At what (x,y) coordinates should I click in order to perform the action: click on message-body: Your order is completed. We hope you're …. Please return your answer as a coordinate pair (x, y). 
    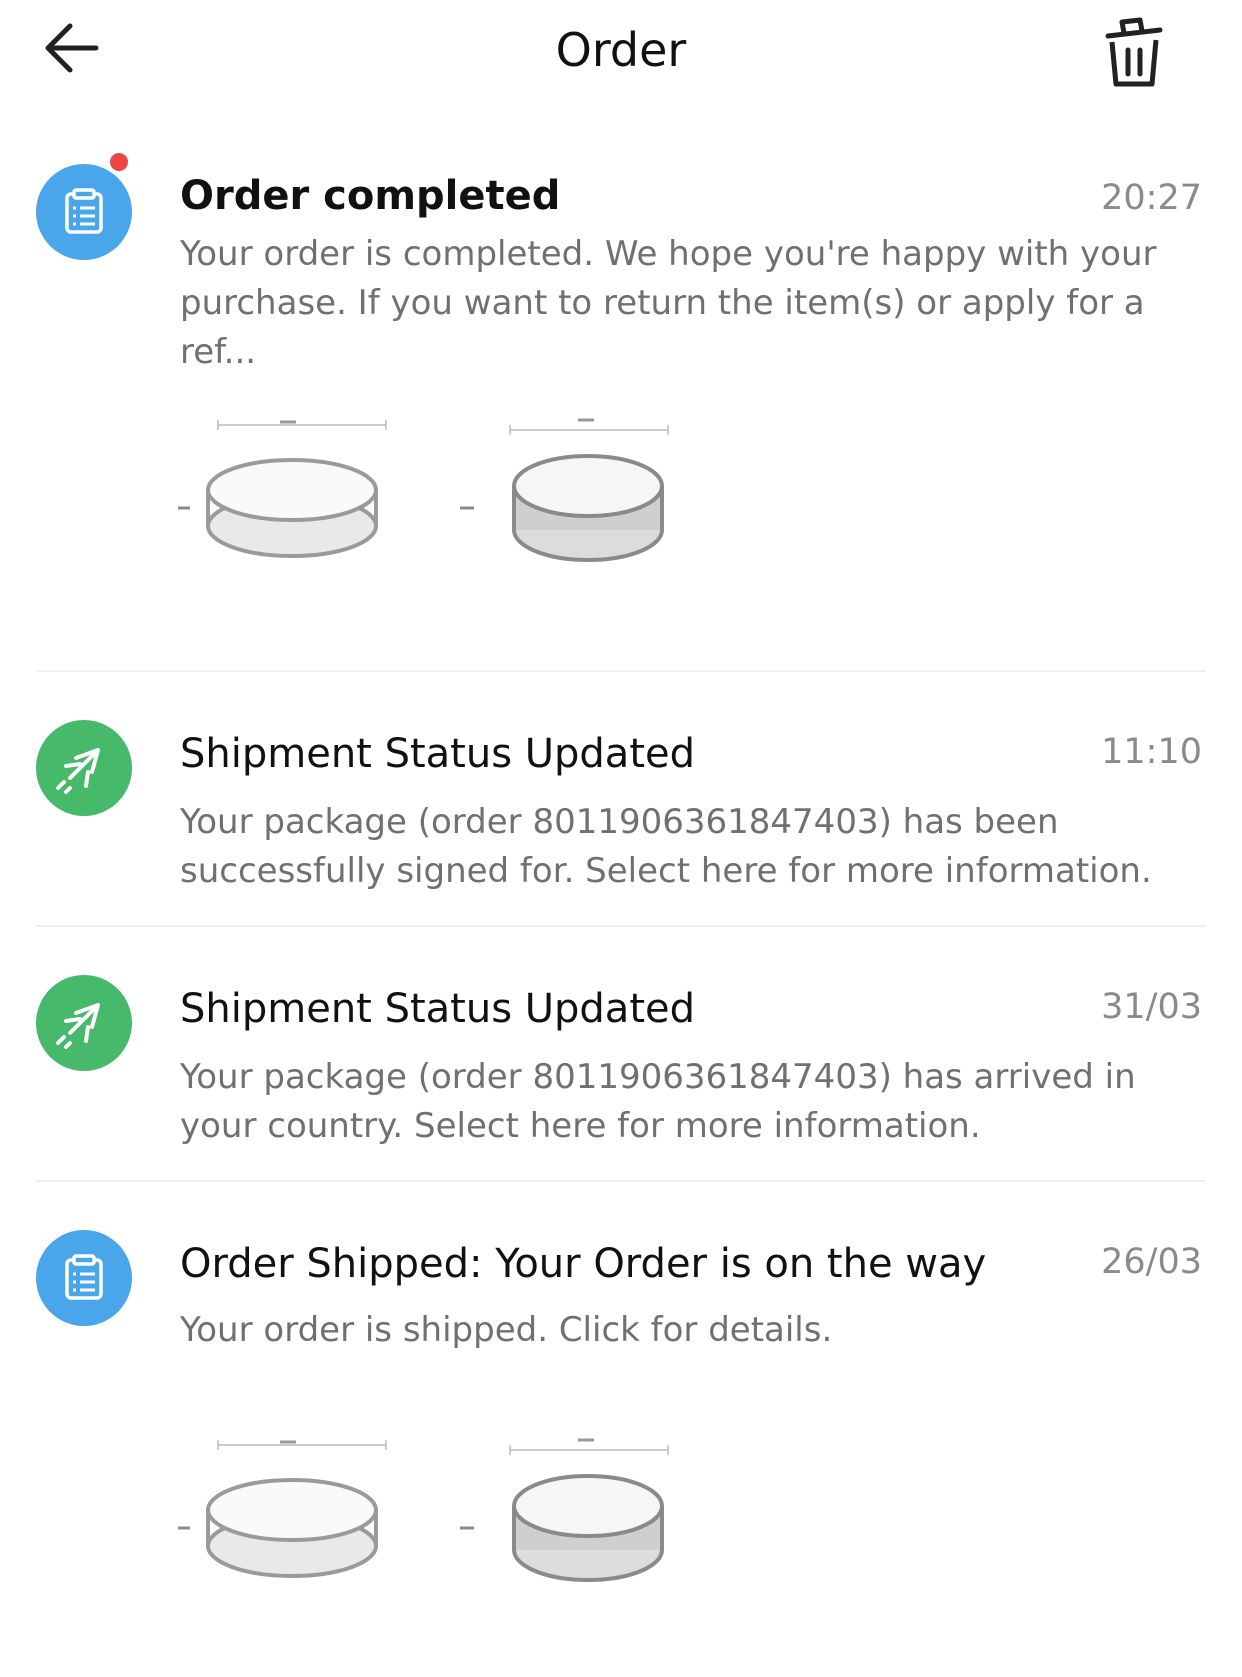
    Looking at the image, I should click on (668, 303).